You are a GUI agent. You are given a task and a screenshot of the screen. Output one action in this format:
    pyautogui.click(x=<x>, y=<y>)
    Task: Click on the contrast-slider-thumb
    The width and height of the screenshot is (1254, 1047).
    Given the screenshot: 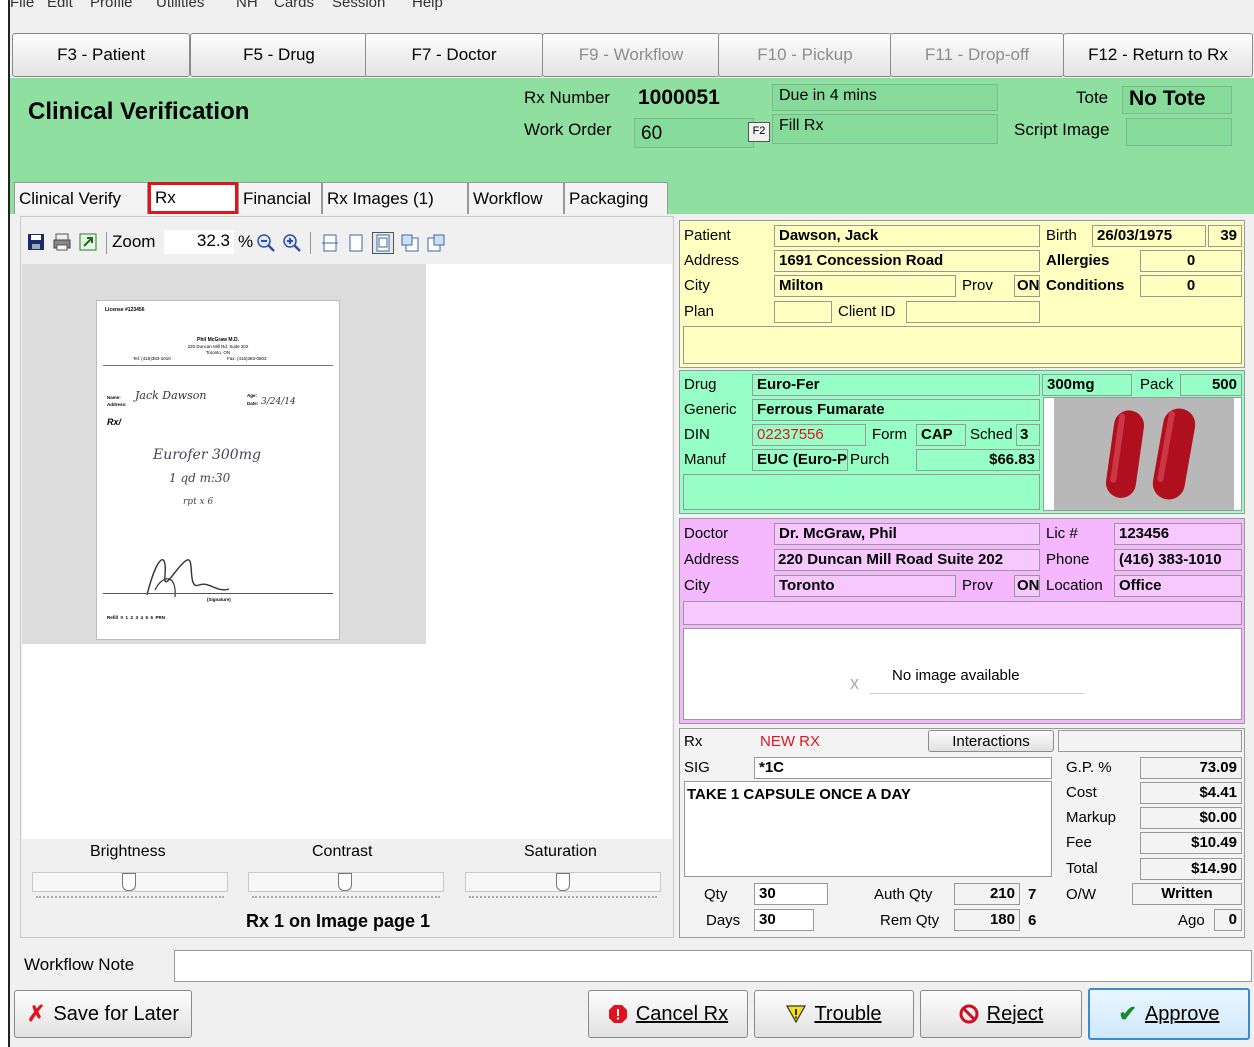 What is the action you would take?
    pyautogui.click(x=345, y=882)
    